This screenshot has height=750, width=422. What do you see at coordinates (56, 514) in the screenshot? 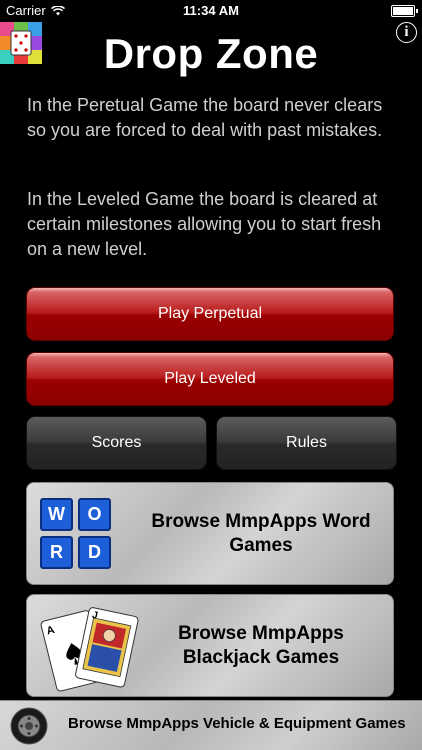
I see `tile-w: W` at bounding box center [56, 514].